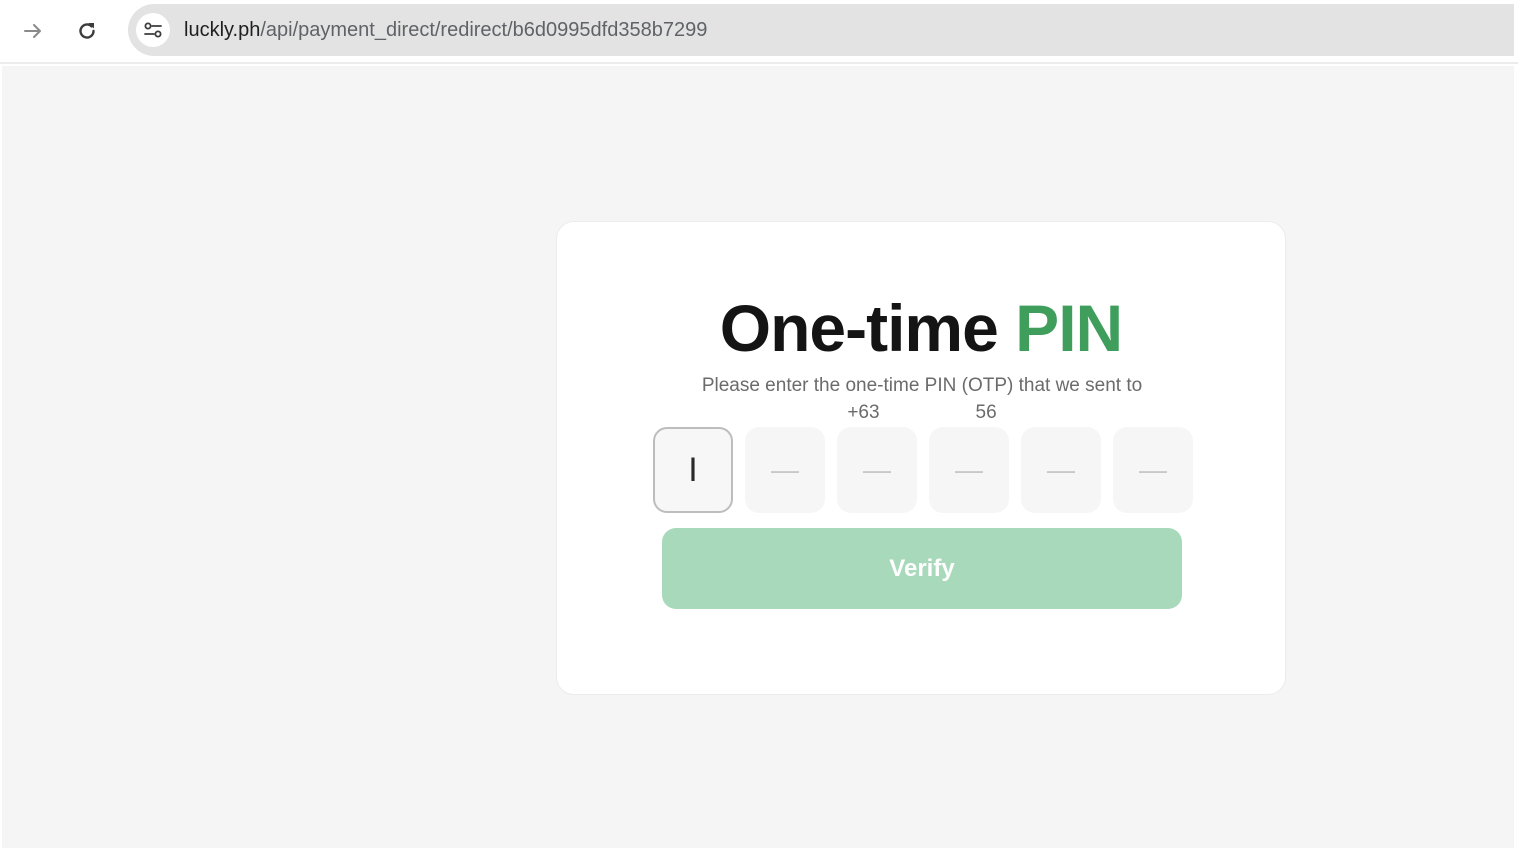  Describe the element at coordinates (1069, 328) in the screenshot. I see `title-accent: PIN` at that location.